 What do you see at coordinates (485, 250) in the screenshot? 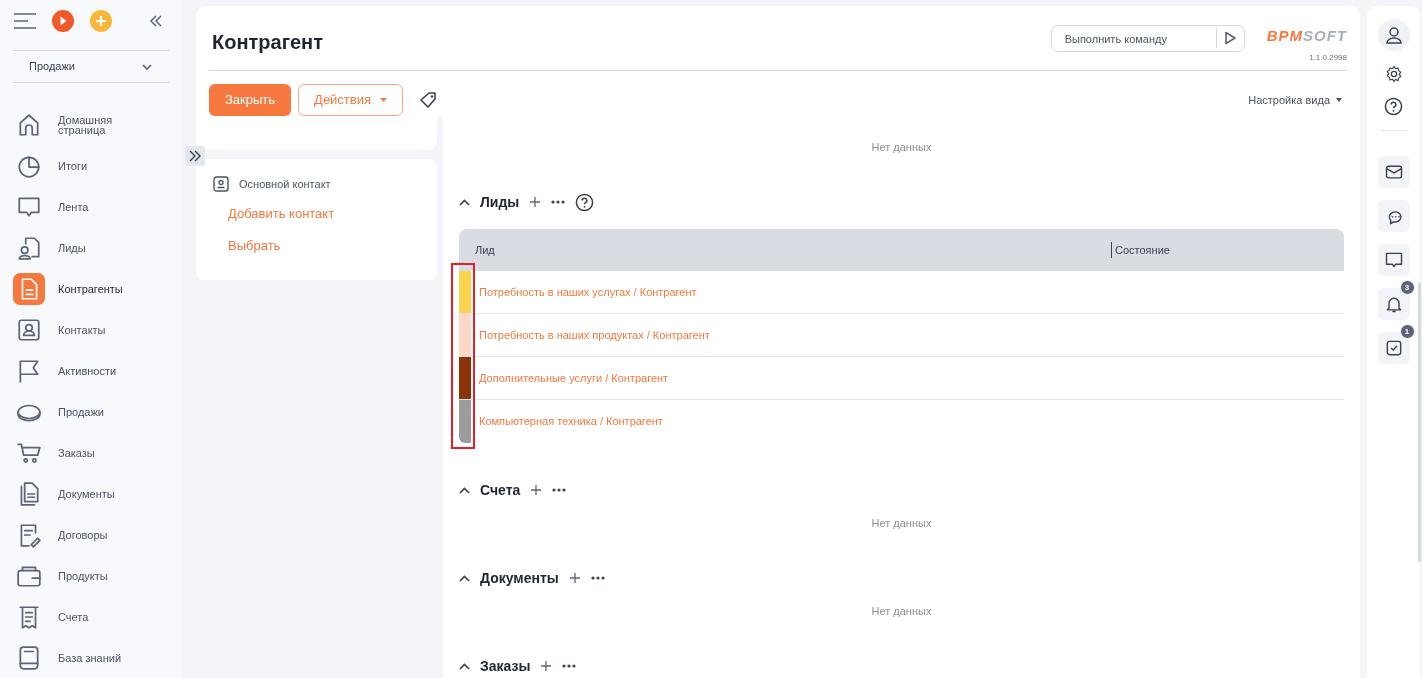
I see `column-header: Лид` at bounding box center [485, 250].